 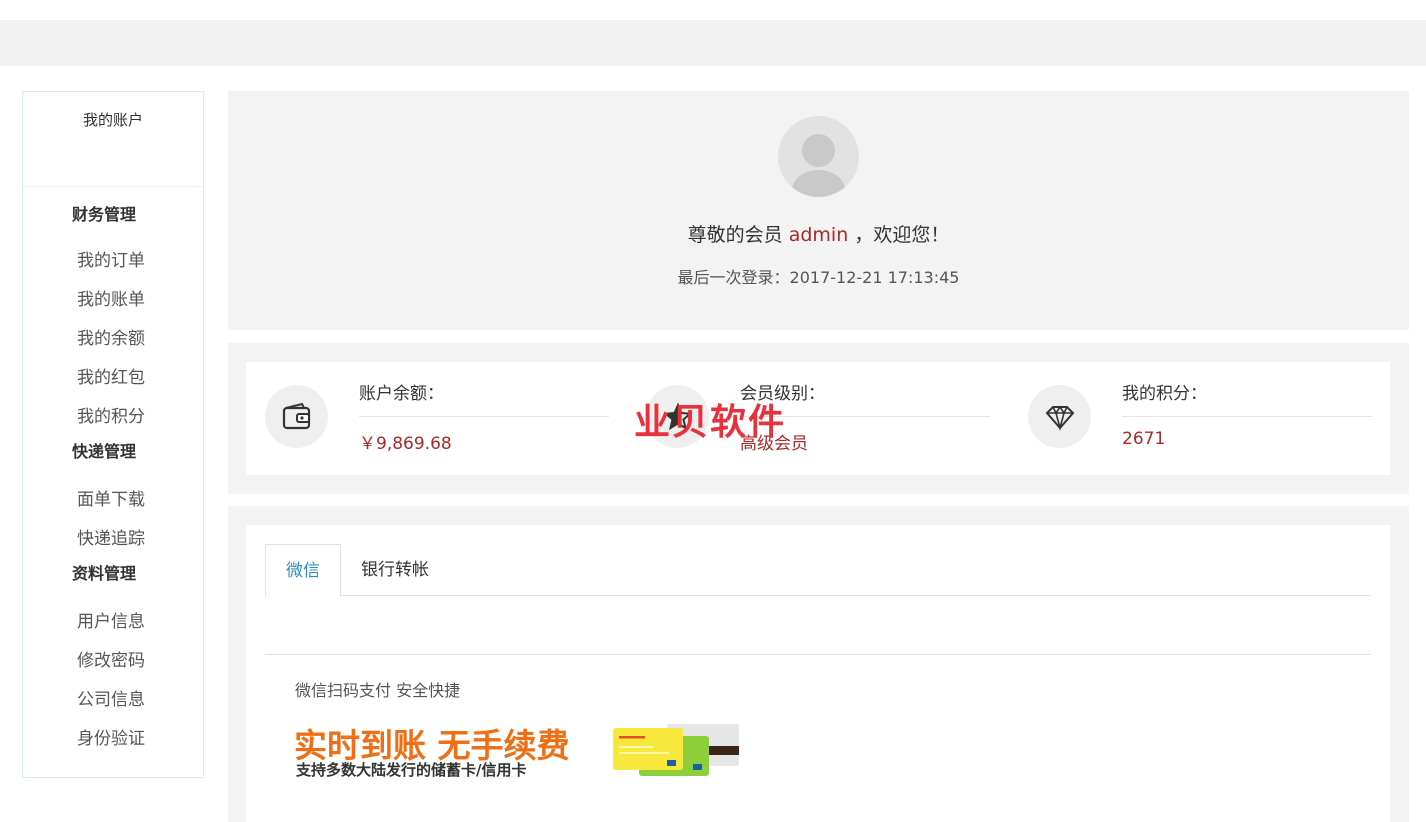 What do you see at coordinates (818, 277) in the screenshot?
I see `last-login: 最后一次登录：2017-12-21 17:13:45` at bounding box center [818, 277].